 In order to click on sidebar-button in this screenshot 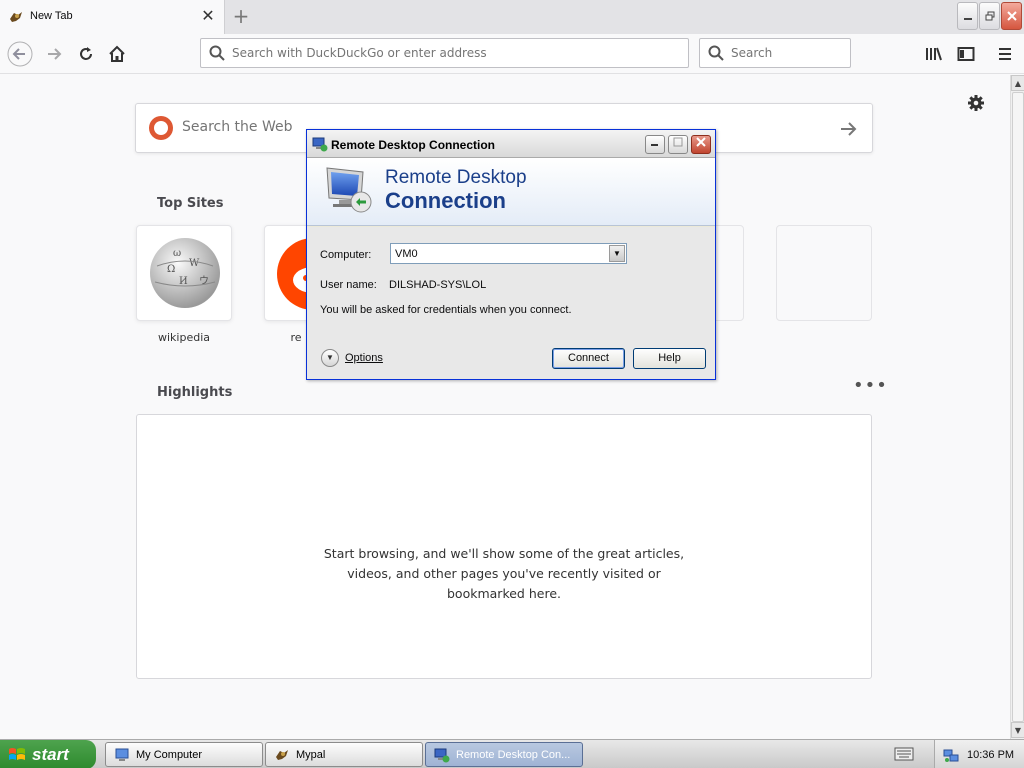, I will do `click(966, 54)`.